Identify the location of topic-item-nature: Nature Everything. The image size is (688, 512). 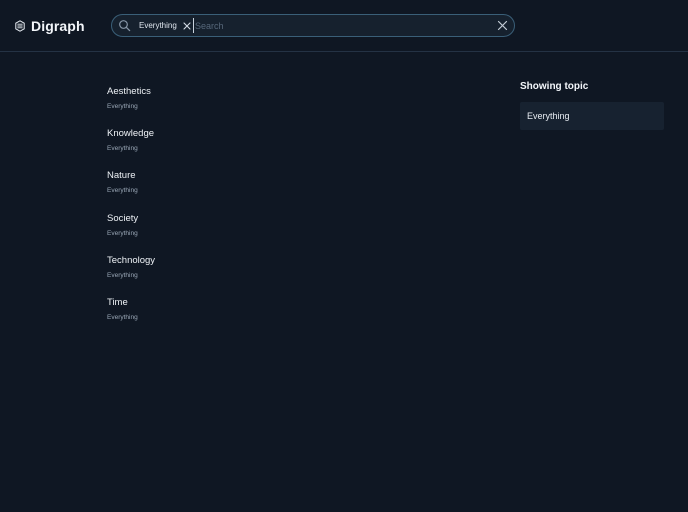
(257, 191).